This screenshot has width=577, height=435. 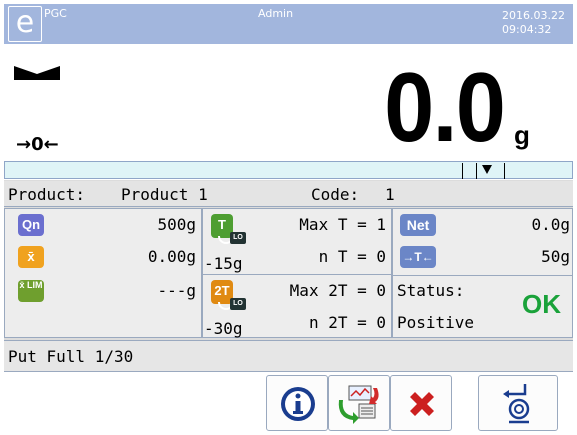 What do you see at coordinates (431, 290) in the screenshot?
I see `status-label: Status:` at bounding box center [431, 290].